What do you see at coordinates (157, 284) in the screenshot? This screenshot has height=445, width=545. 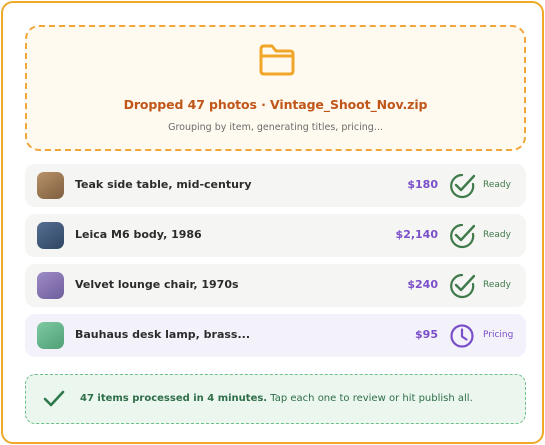 I see `item-title: Velvet lounge chair, 1970s` at bounding box center [157, 284].